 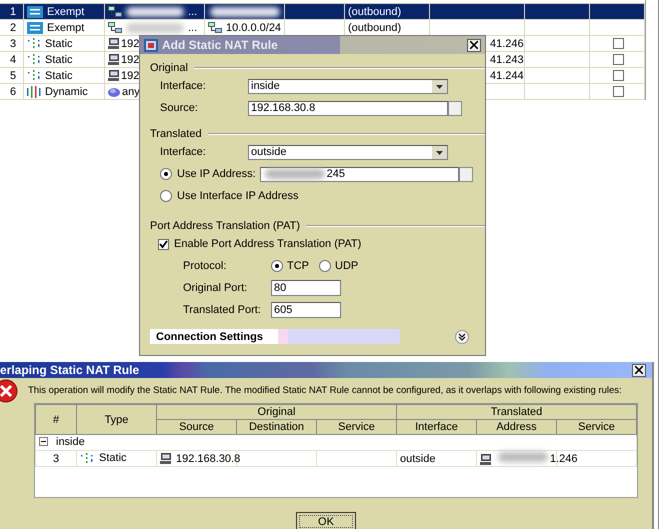 What do you see at coordinates (43, 441) in the screenshot?
I see `collapse-toggle-icon` at bounding box center [43, 441].